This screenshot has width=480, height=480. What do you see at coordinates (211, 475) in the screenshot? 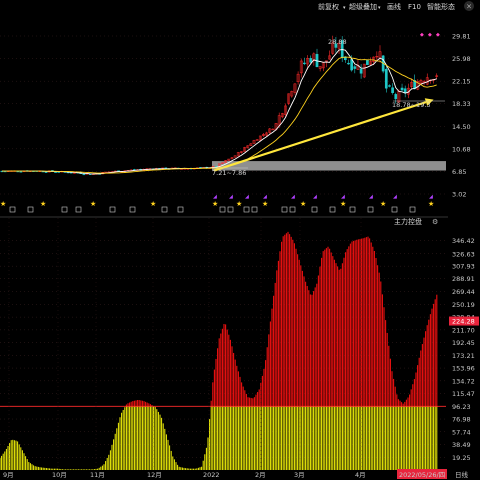
I see `time-axis-label: 2022` at bounding box center [211, 475].